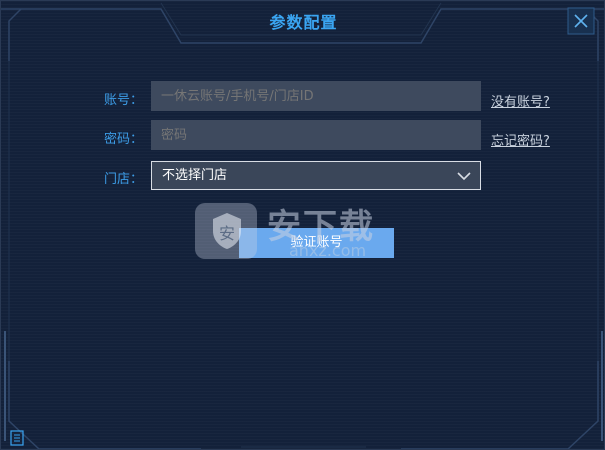 Image resolution: width=605 pixels, height=450 pixels. I want to click on close-button, so click(581, 21).